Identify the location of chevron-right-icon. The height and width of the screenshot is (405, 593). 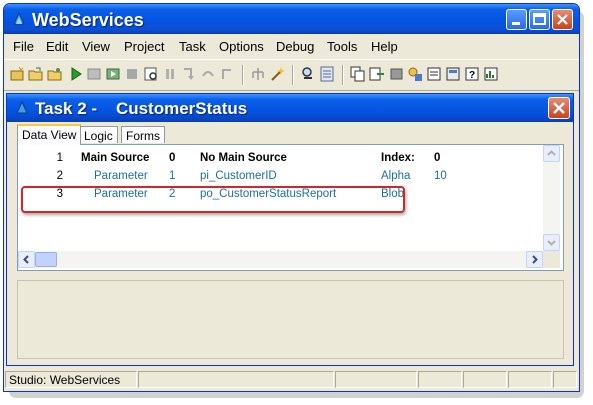
(535, 259).